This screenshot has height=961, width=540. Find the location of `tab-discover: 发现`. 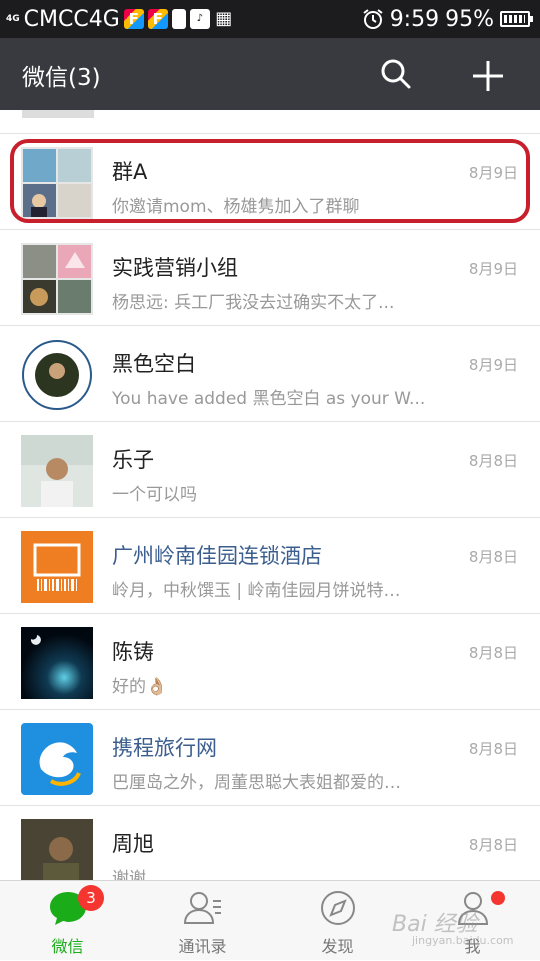

tab-discover: 发现 is located at coordinates (337, 921).